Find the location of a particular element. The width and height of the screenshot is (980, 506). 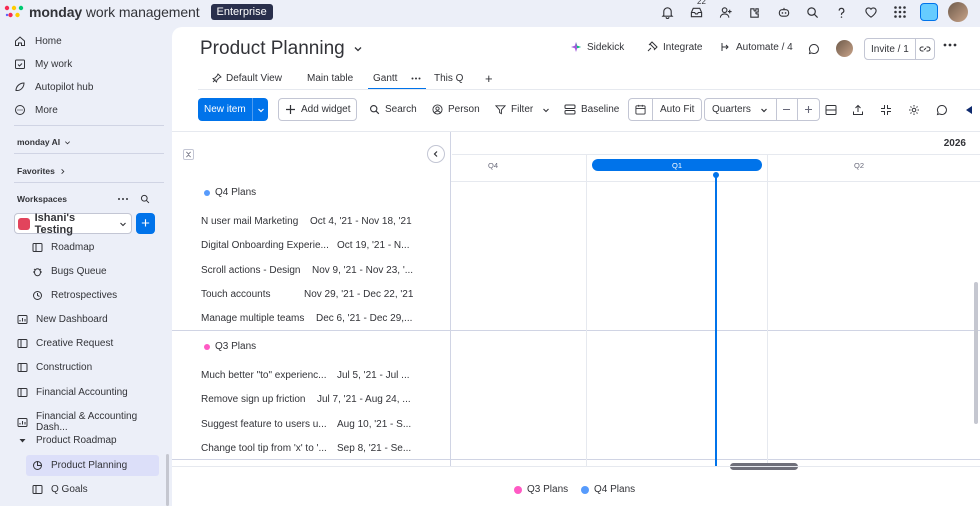

sidebar-item-financial-accounting: Financial Accounting is located at coordinates (72, 392).